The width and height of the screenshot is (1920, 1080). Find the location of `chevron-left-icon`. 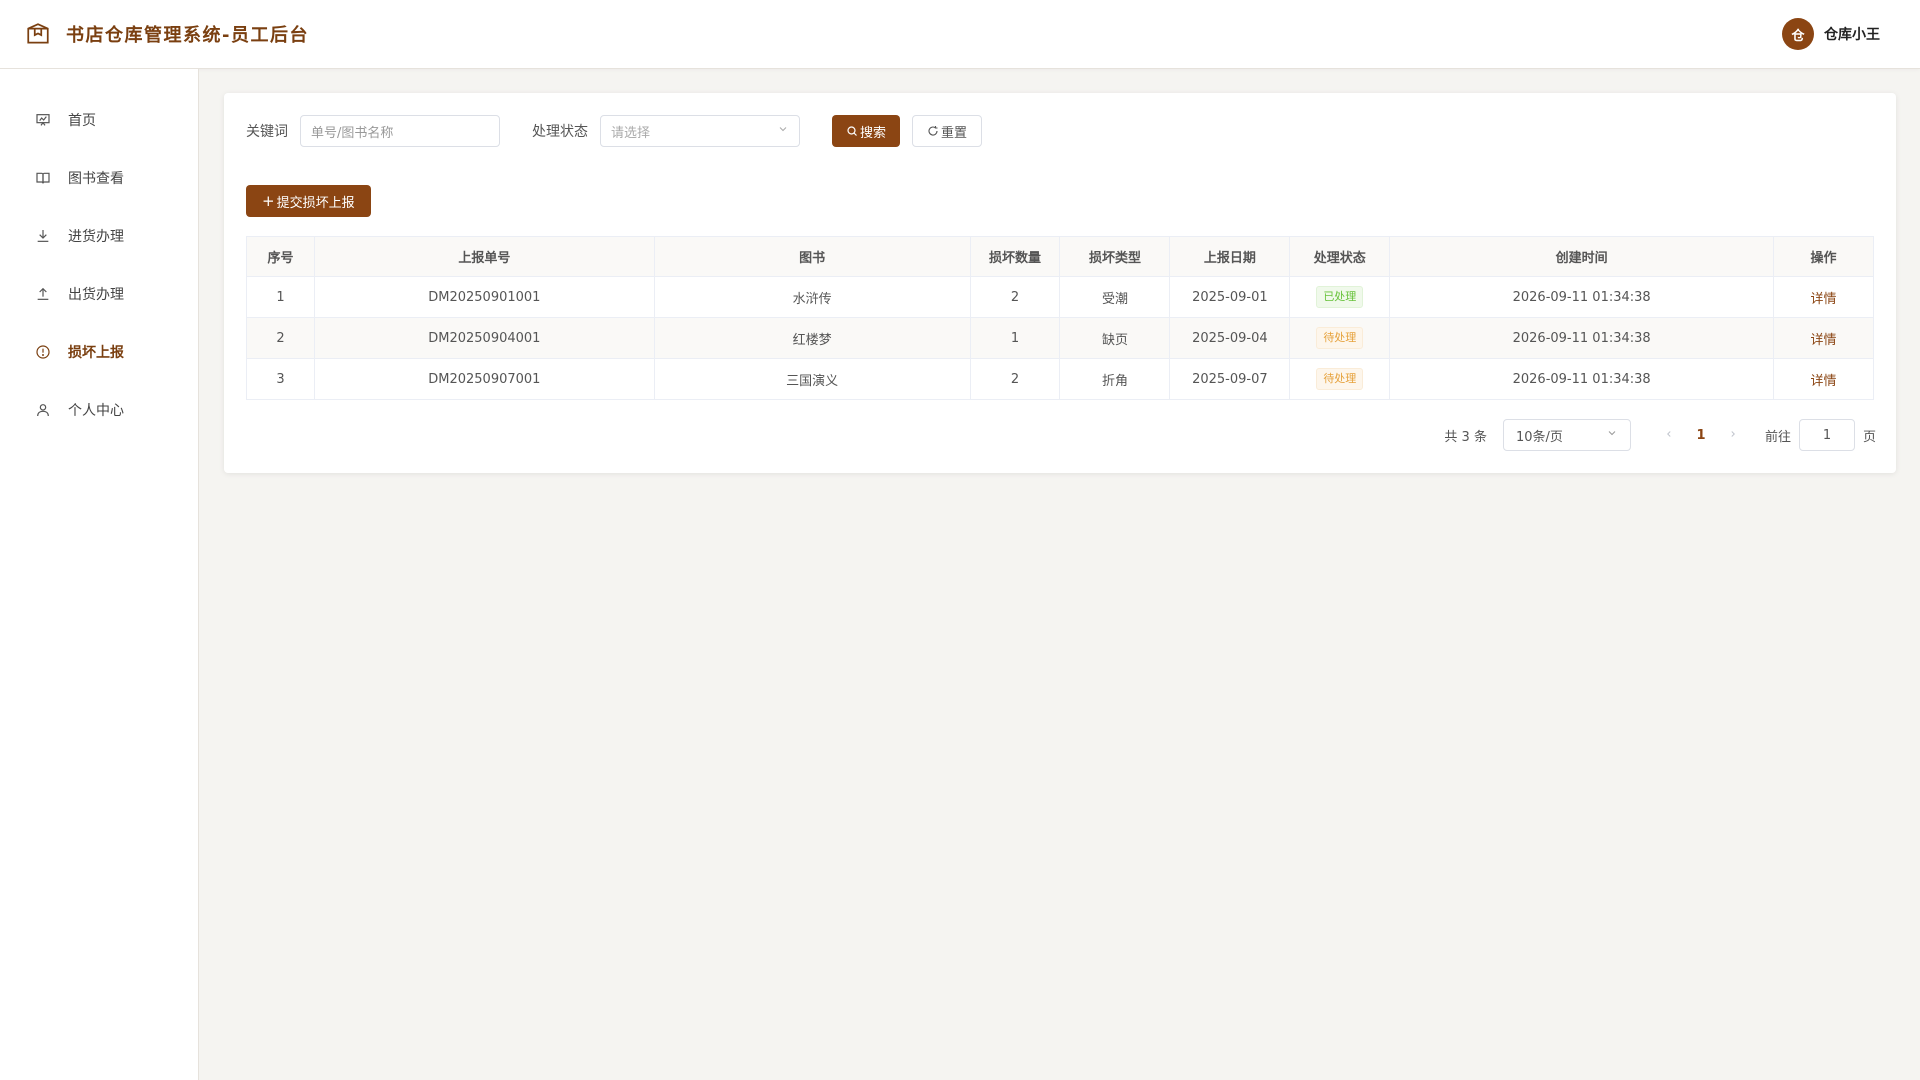

chevron-left-icon is located at coordinates (1669, 433).